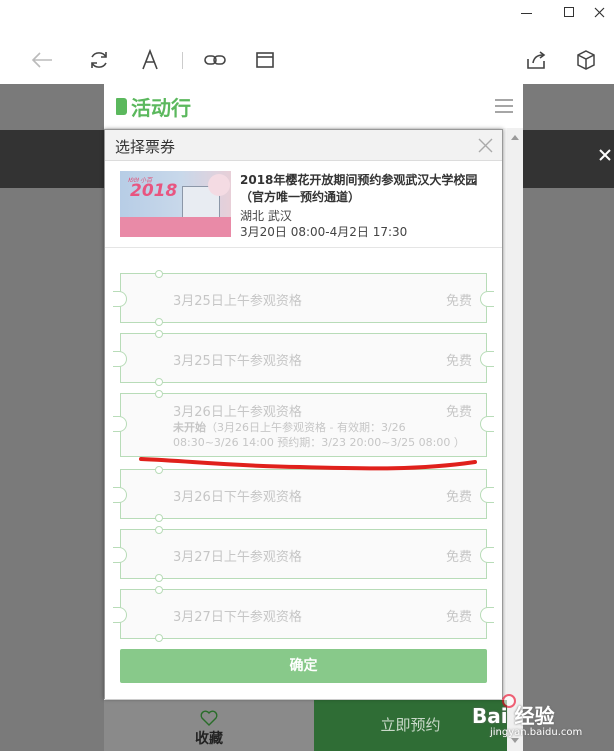 Image resolution: width=614 pixels, height=751 pixels. What do you see at coordinates (536, 732) in the screenshot?
I see `watermark-url: jingyan.baidu.com` at bounding box center [536, 732].